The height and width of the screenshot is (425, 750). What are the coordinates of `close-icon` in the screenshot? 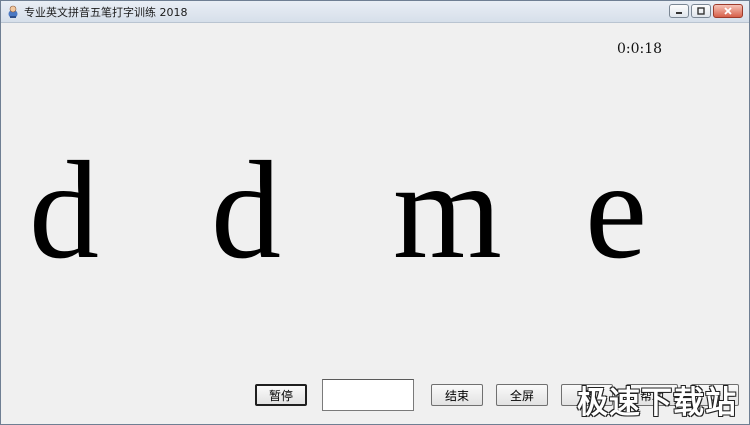 It's located at (728, 11).